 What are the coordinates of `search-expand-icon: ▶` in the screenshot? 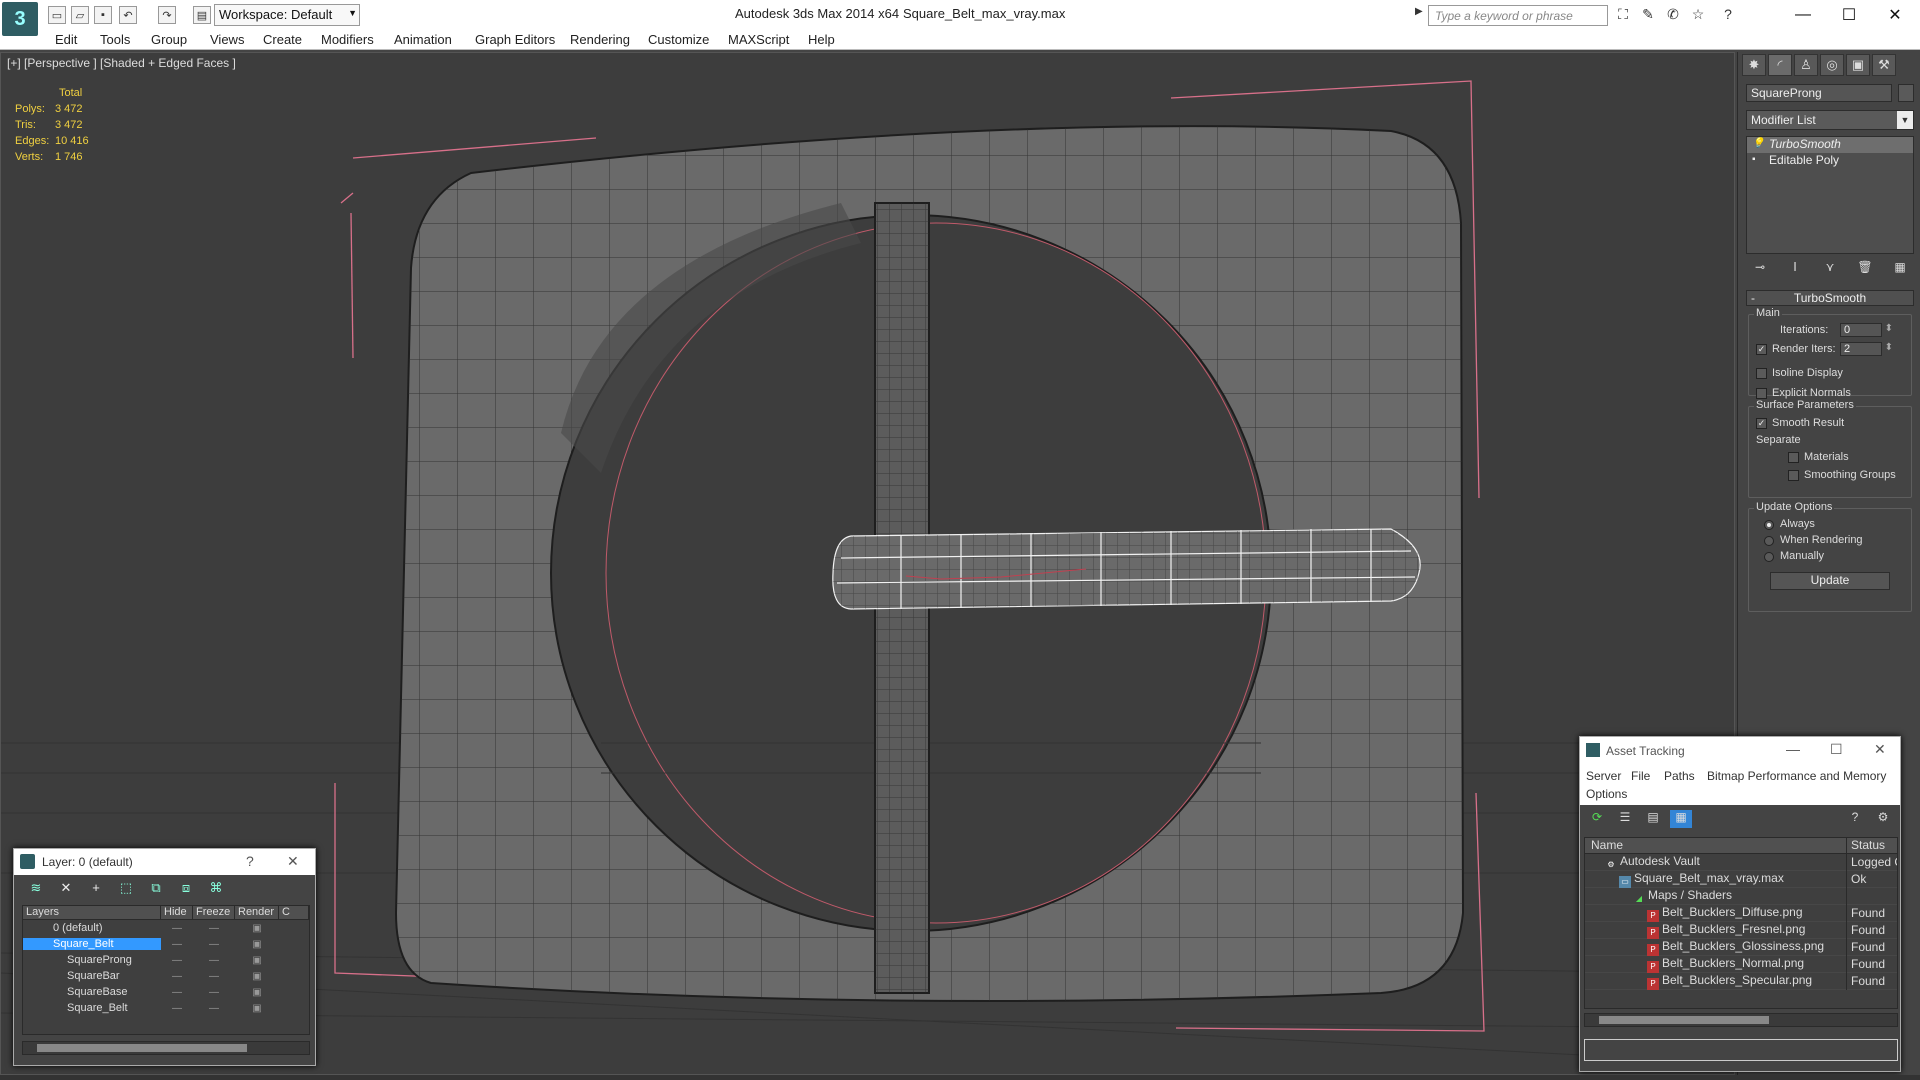 It's located at (1419, 11).